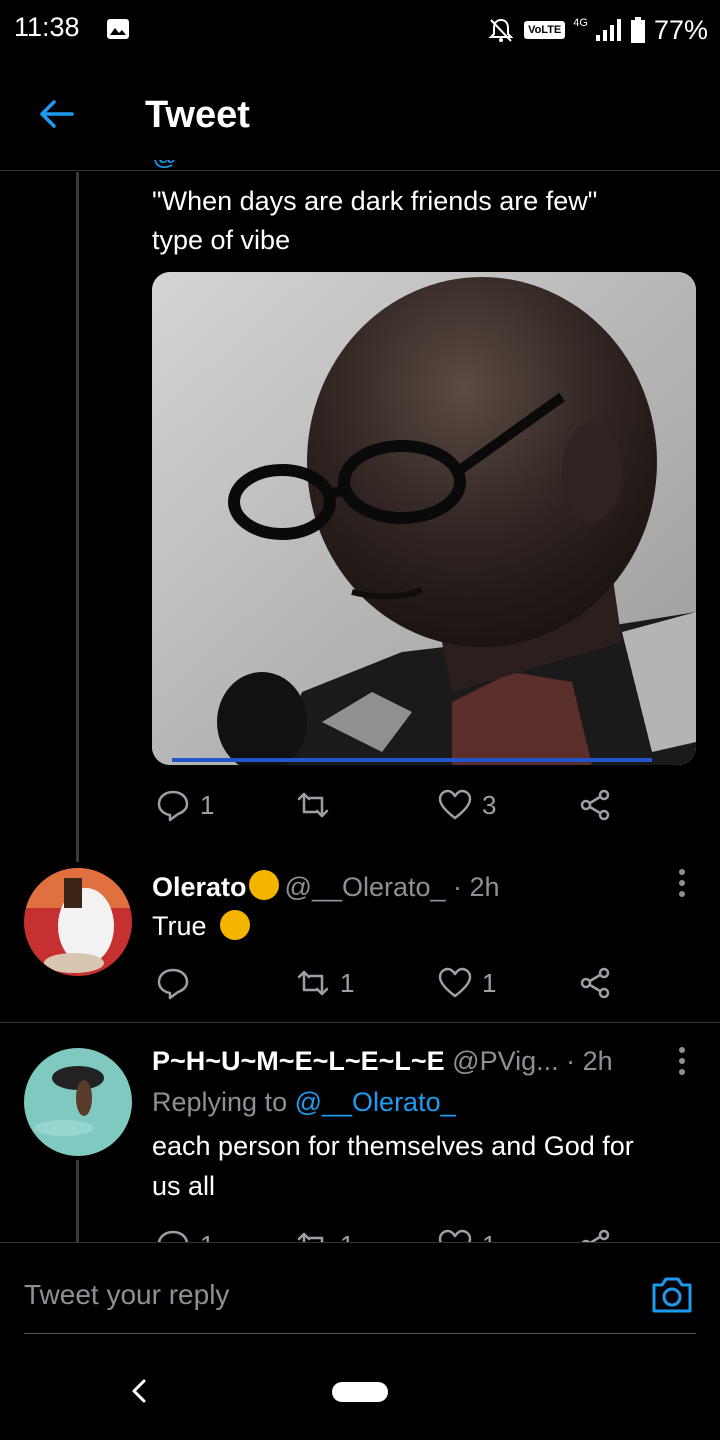 The image size is (720, 1440). What do you see at coordinates (387, 986) in the screenshot?
I see `reply1-actions: 1 1` at bounding box center [387, 986].